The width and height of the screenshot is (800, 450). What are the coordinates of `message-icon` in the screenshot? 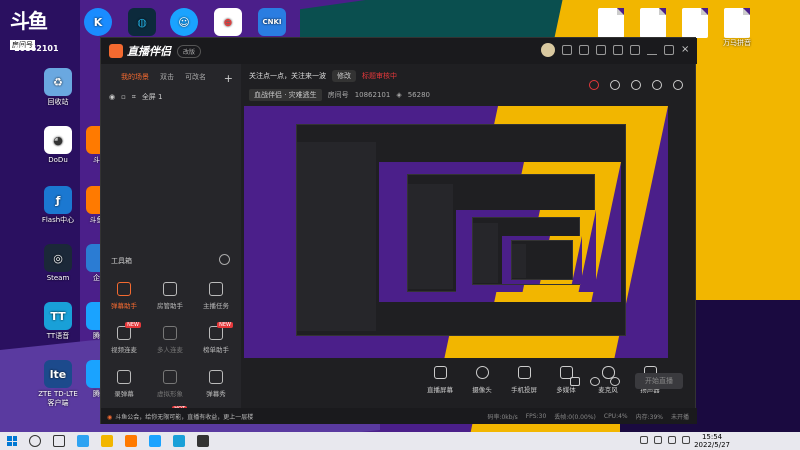 It's located at (601, 50).